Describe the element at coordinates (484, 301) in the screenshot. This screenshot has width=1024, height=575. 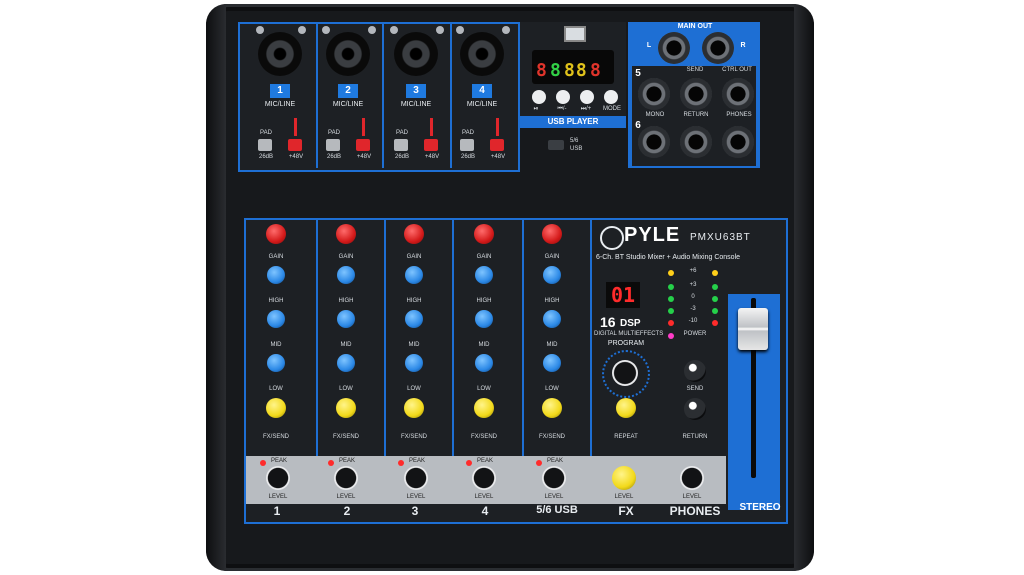
I see `high-label-4: HIGH` at that location.